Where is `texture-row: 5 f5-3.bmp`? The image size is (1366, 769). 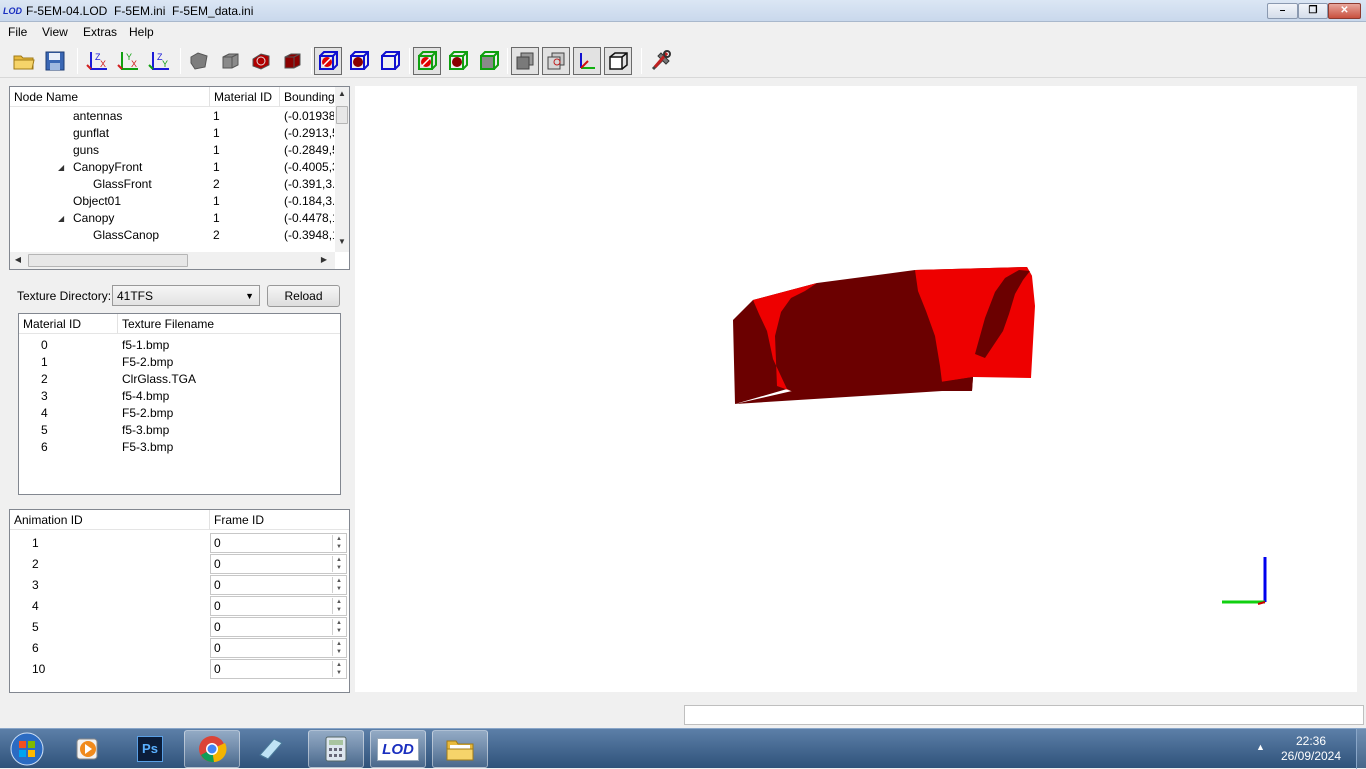 texture-row: 5 f5-3.bmp is located at coordinates (179, 430).